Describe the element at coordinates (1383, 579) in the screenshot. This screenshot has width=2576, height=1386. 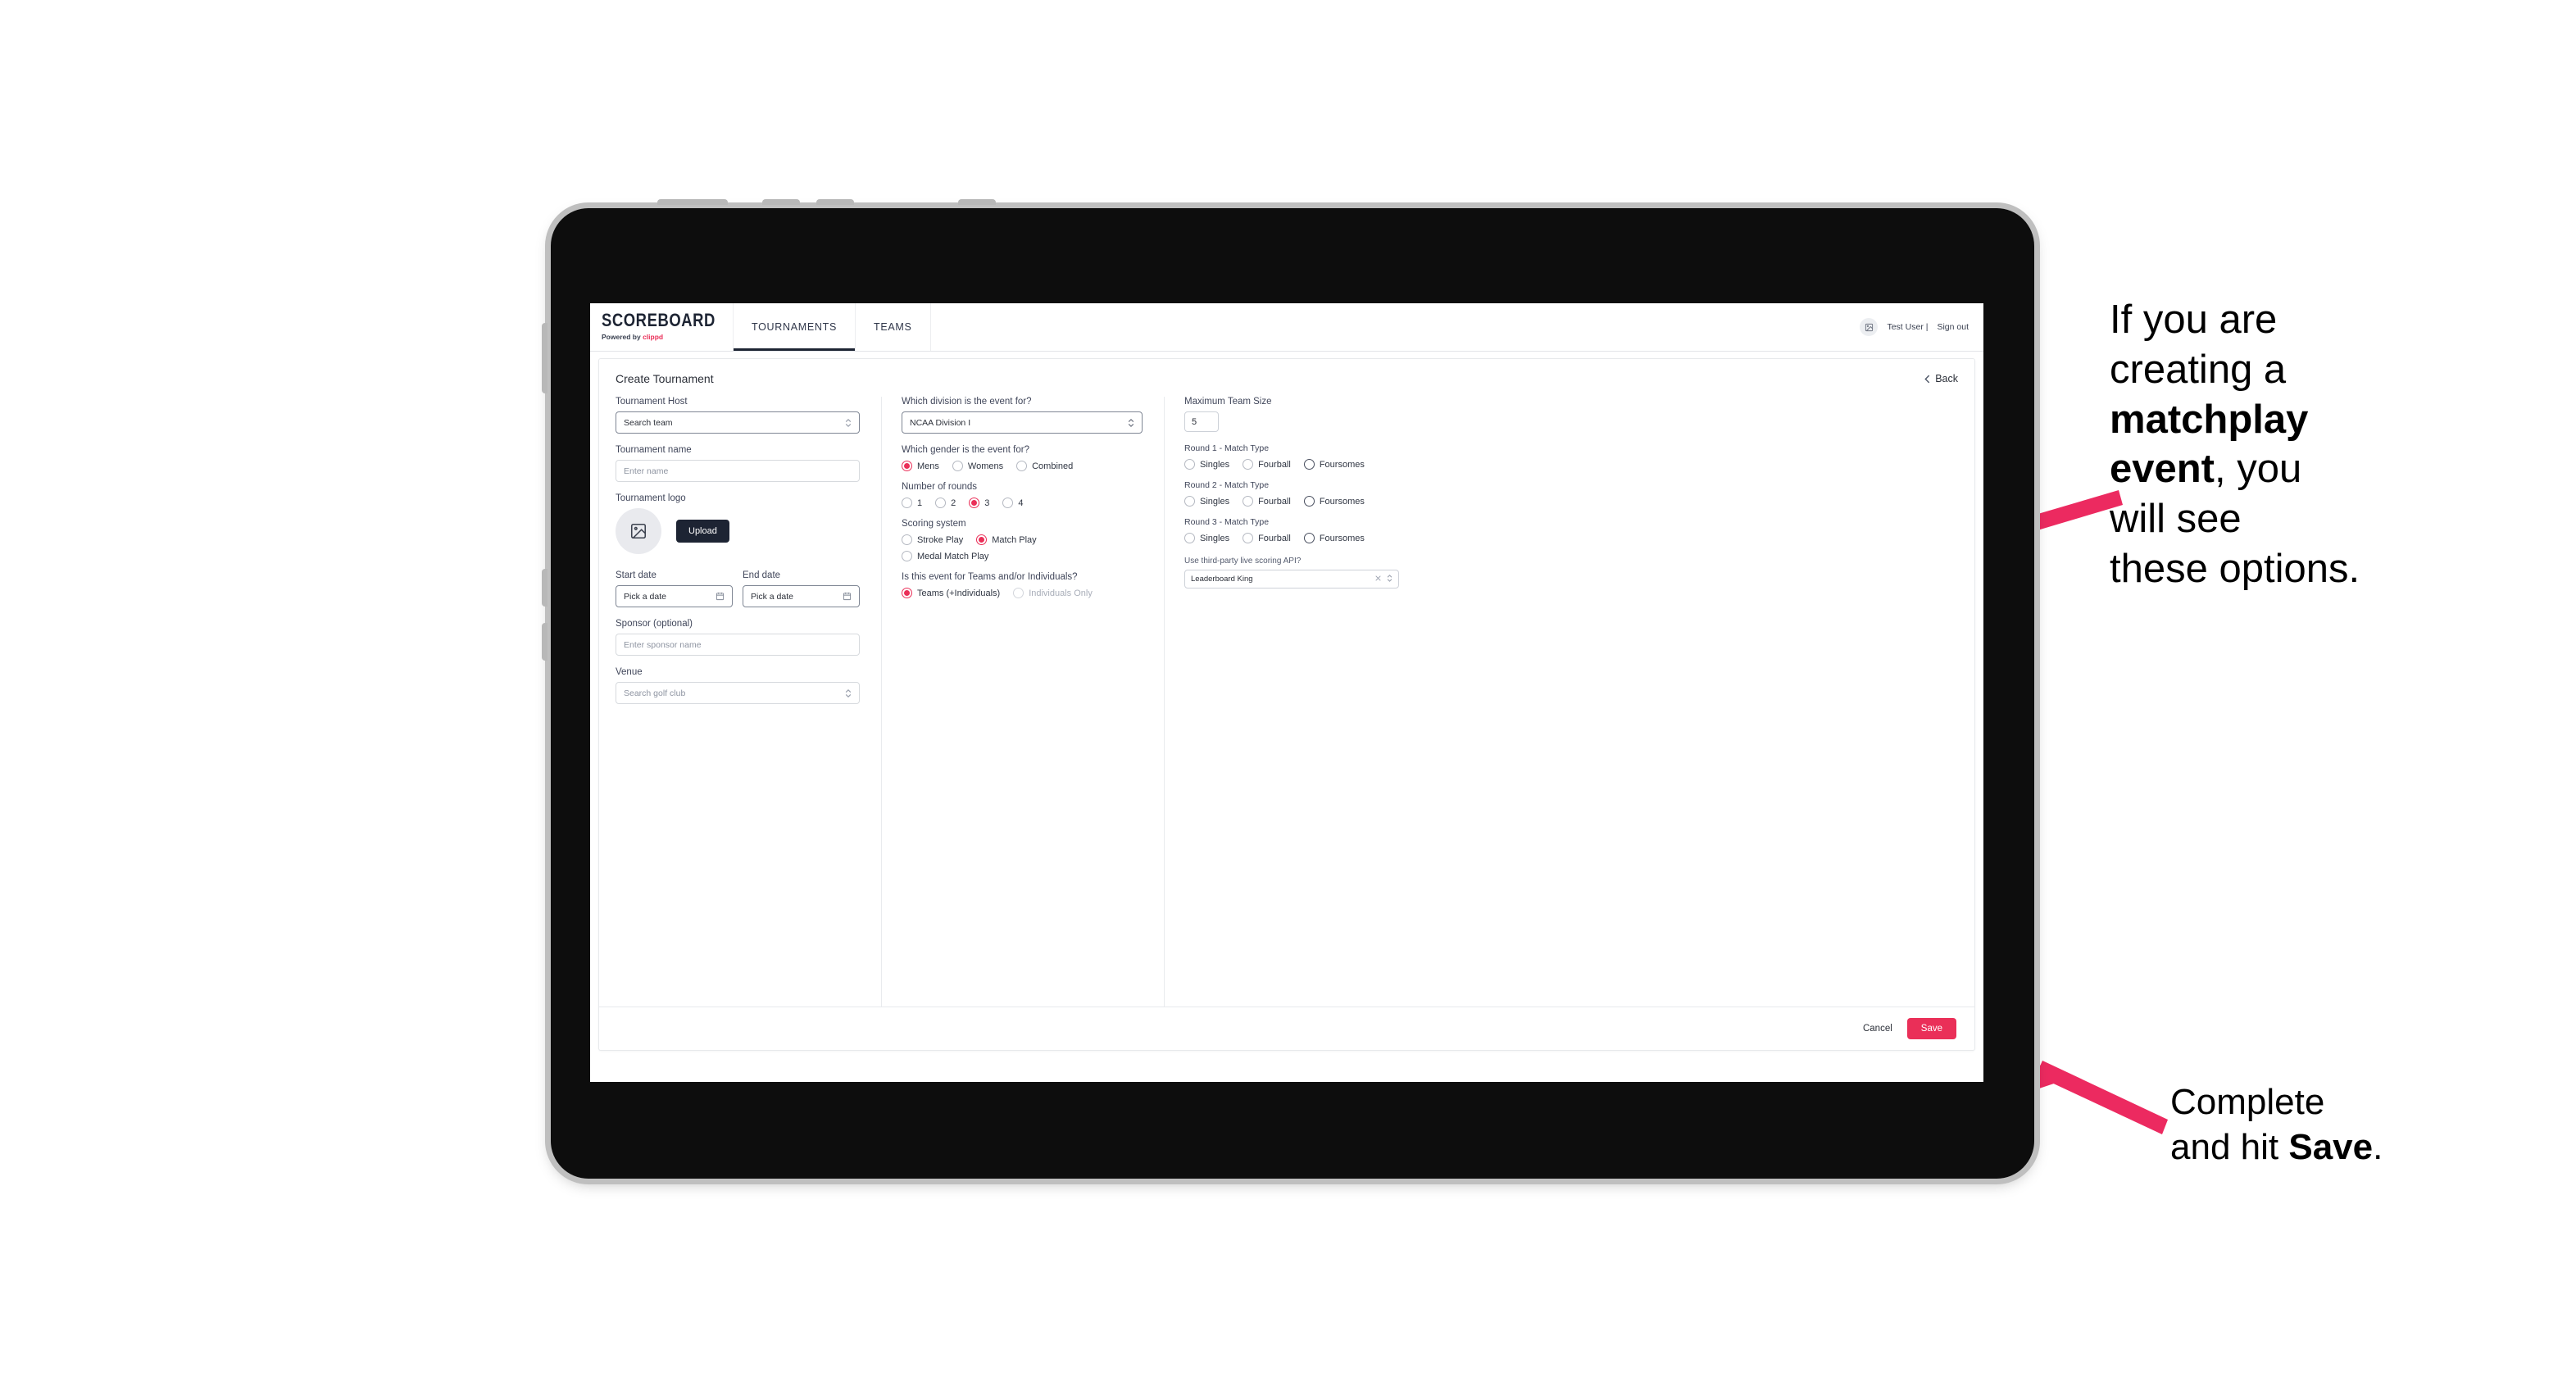
I see `live-scoring-api-adornments` at that location.